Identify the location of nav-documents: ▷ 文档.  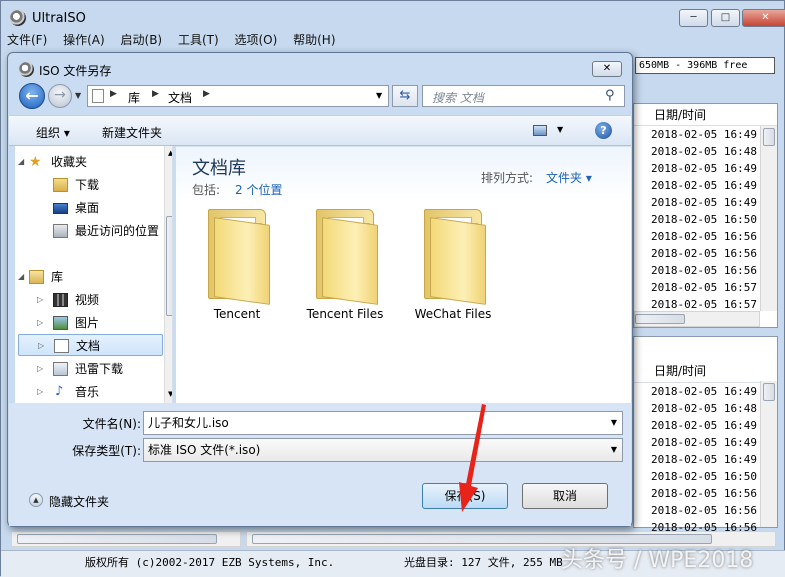
(90, 345).